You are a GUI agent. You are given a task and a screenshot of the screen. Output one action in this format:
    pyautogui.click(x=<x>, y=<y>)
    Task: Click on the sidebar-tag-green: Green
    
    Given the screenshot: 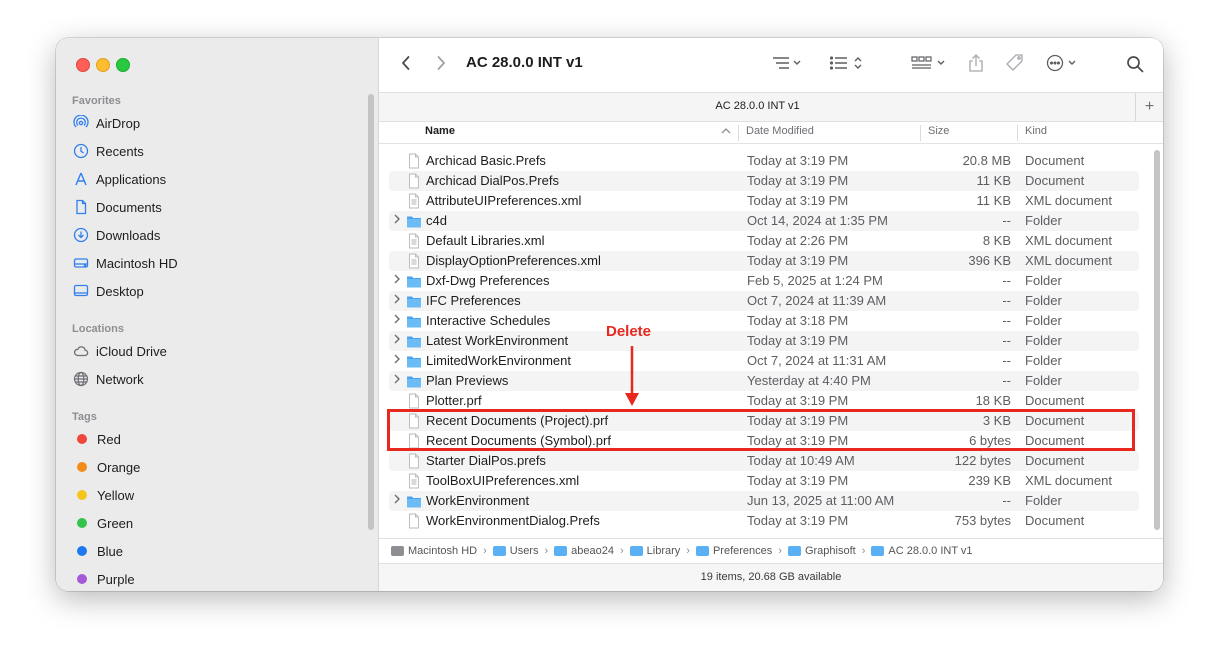 What is the action you would take?
    pyautogui.click(x=217, y=523)
    